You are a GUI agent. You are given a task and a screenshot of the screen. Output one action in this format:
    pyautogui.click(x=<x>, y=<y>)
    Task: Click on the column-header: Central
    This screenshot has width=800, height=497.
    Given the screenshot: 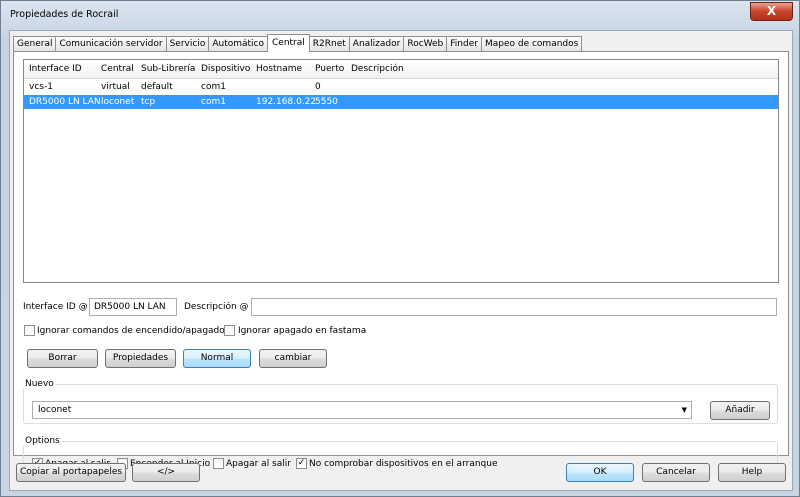 What is the action you would take?
    pyautogui.click(x=117, y=69)
    